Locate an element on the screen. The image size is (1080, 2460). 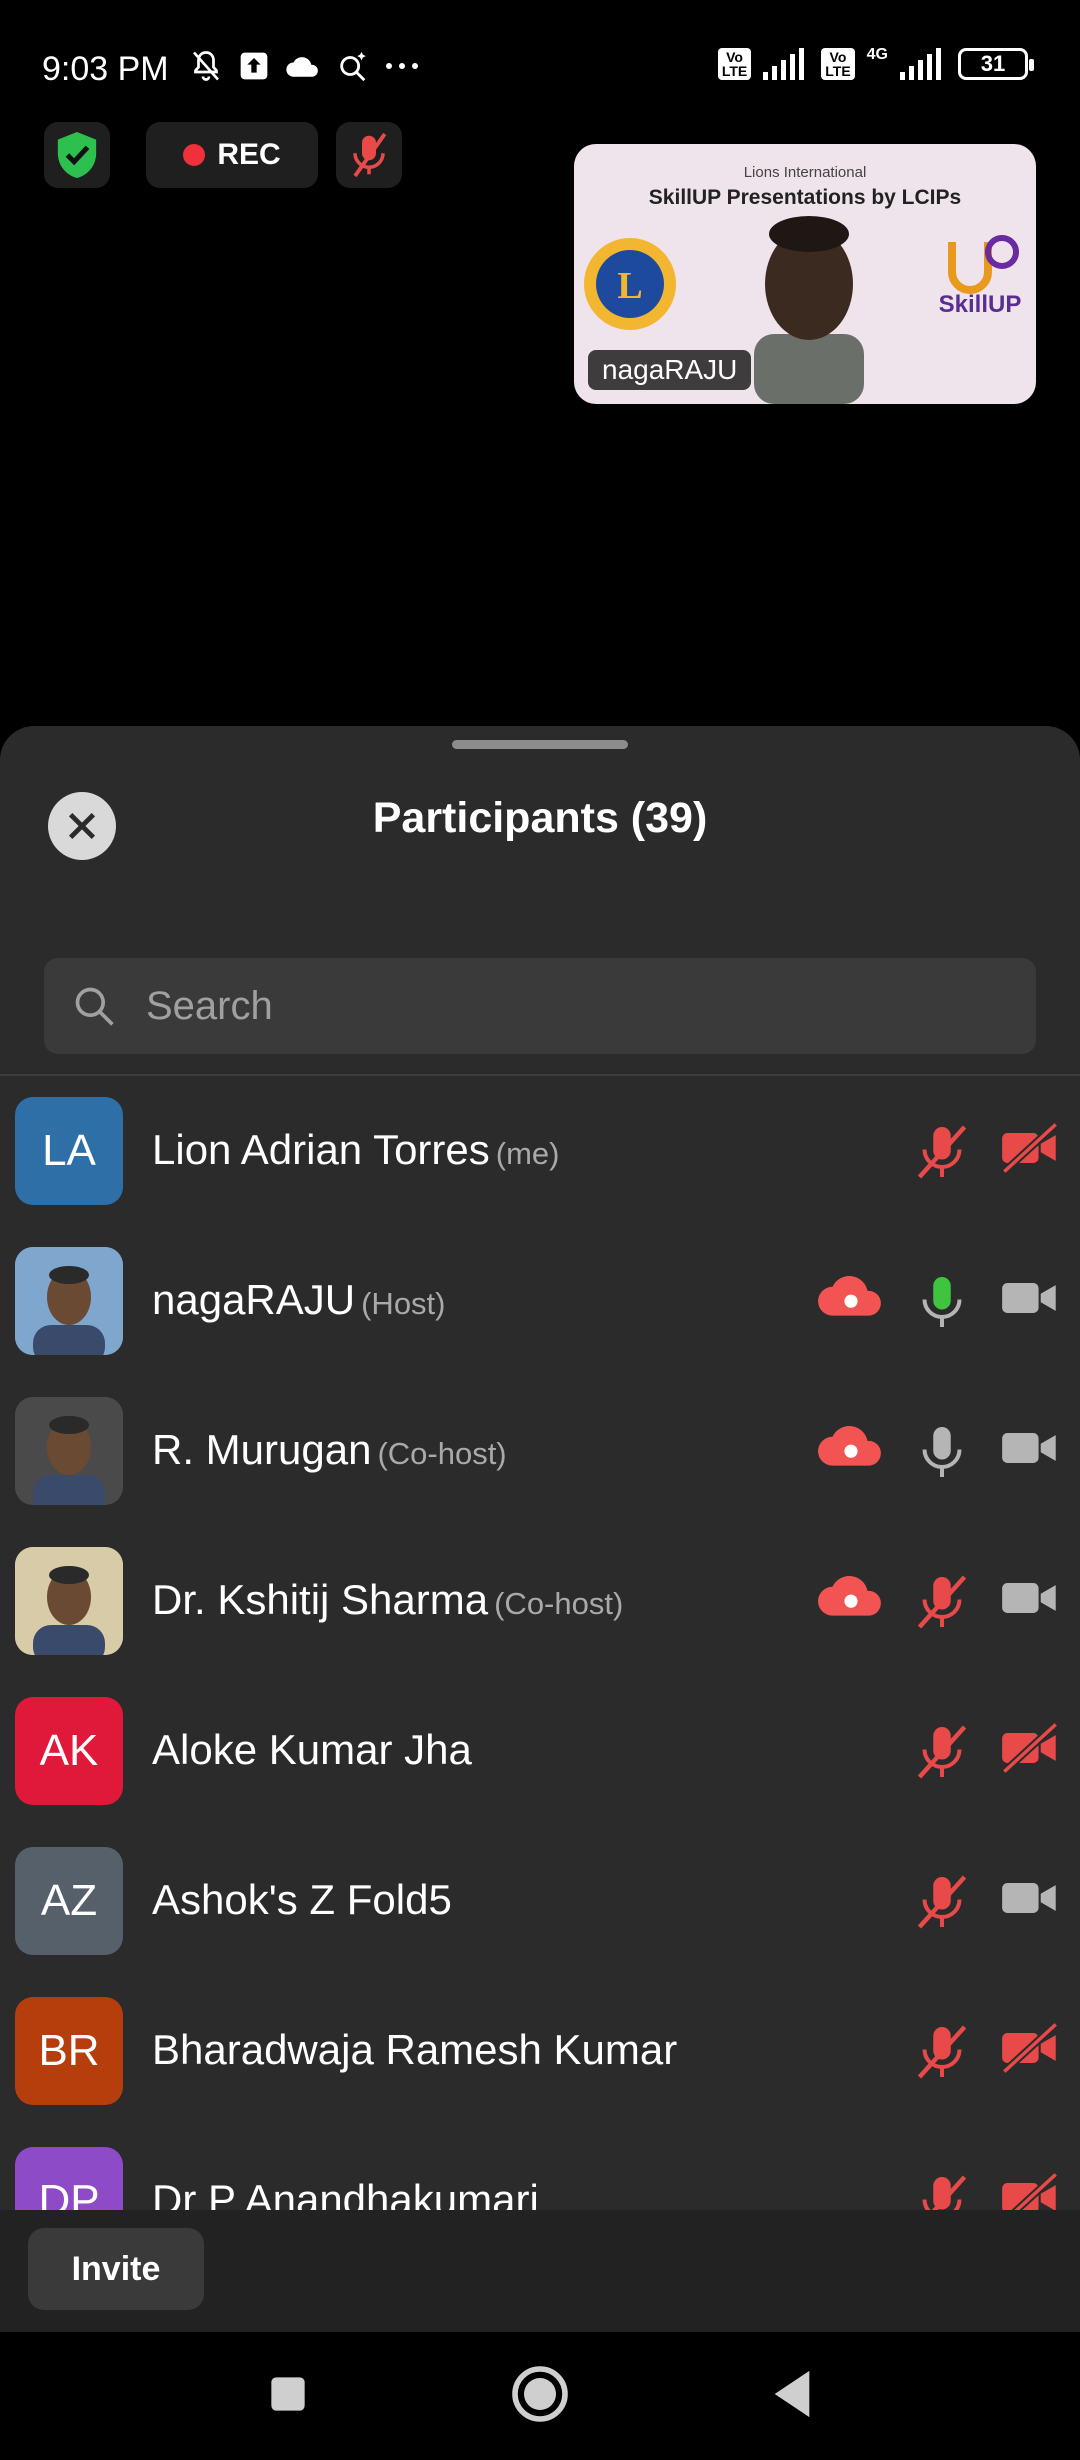
participant-name-line: Bharadwaja Ramesh Kumar is located at coordinates (414, 2050).